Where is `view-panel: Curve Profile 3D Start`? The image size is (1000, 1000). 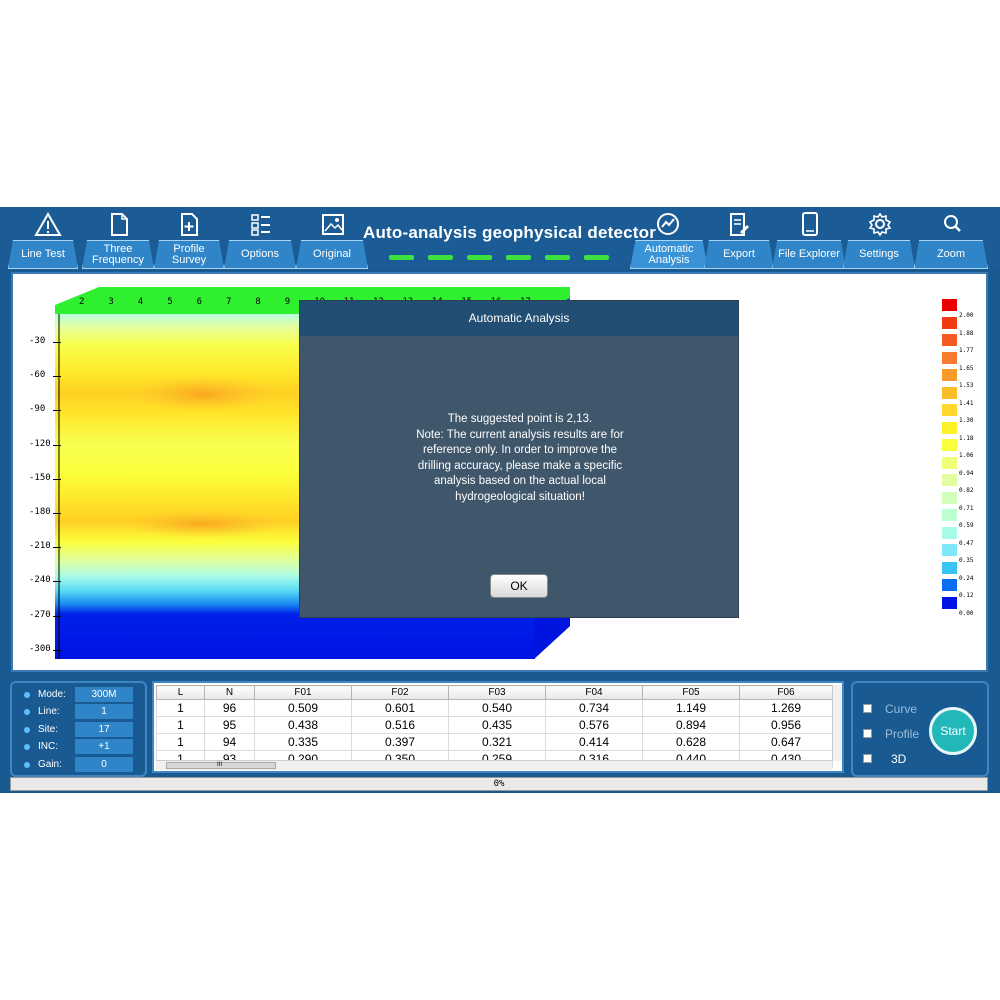
view-panel: Curve Profile 3D Start is located at coordinates (920, 729).